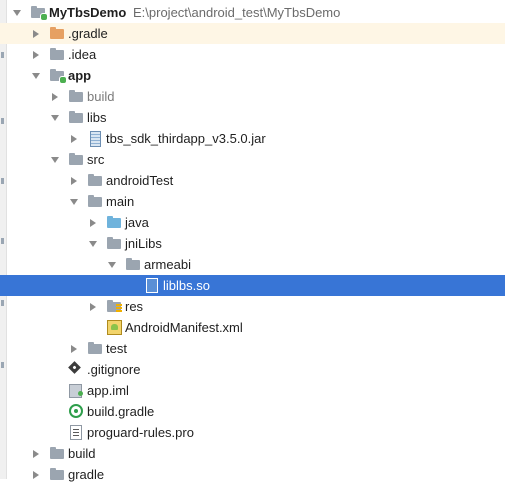 The image size is (505, 485). Describe the element at coordinates (252, 306) in the screenshot. I see `tree-row: res` at that location.